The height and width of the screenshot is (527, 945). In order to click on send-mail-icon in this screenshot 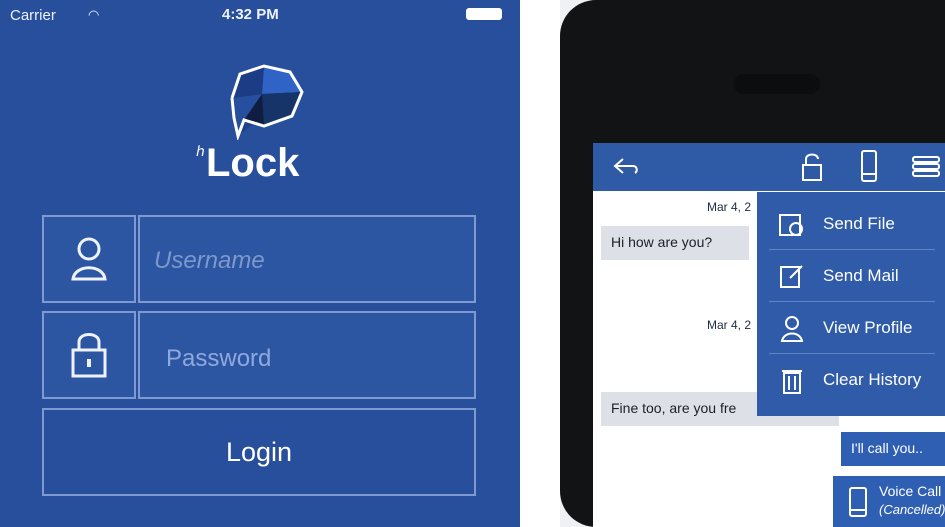, I will do `click(792, 276)`.